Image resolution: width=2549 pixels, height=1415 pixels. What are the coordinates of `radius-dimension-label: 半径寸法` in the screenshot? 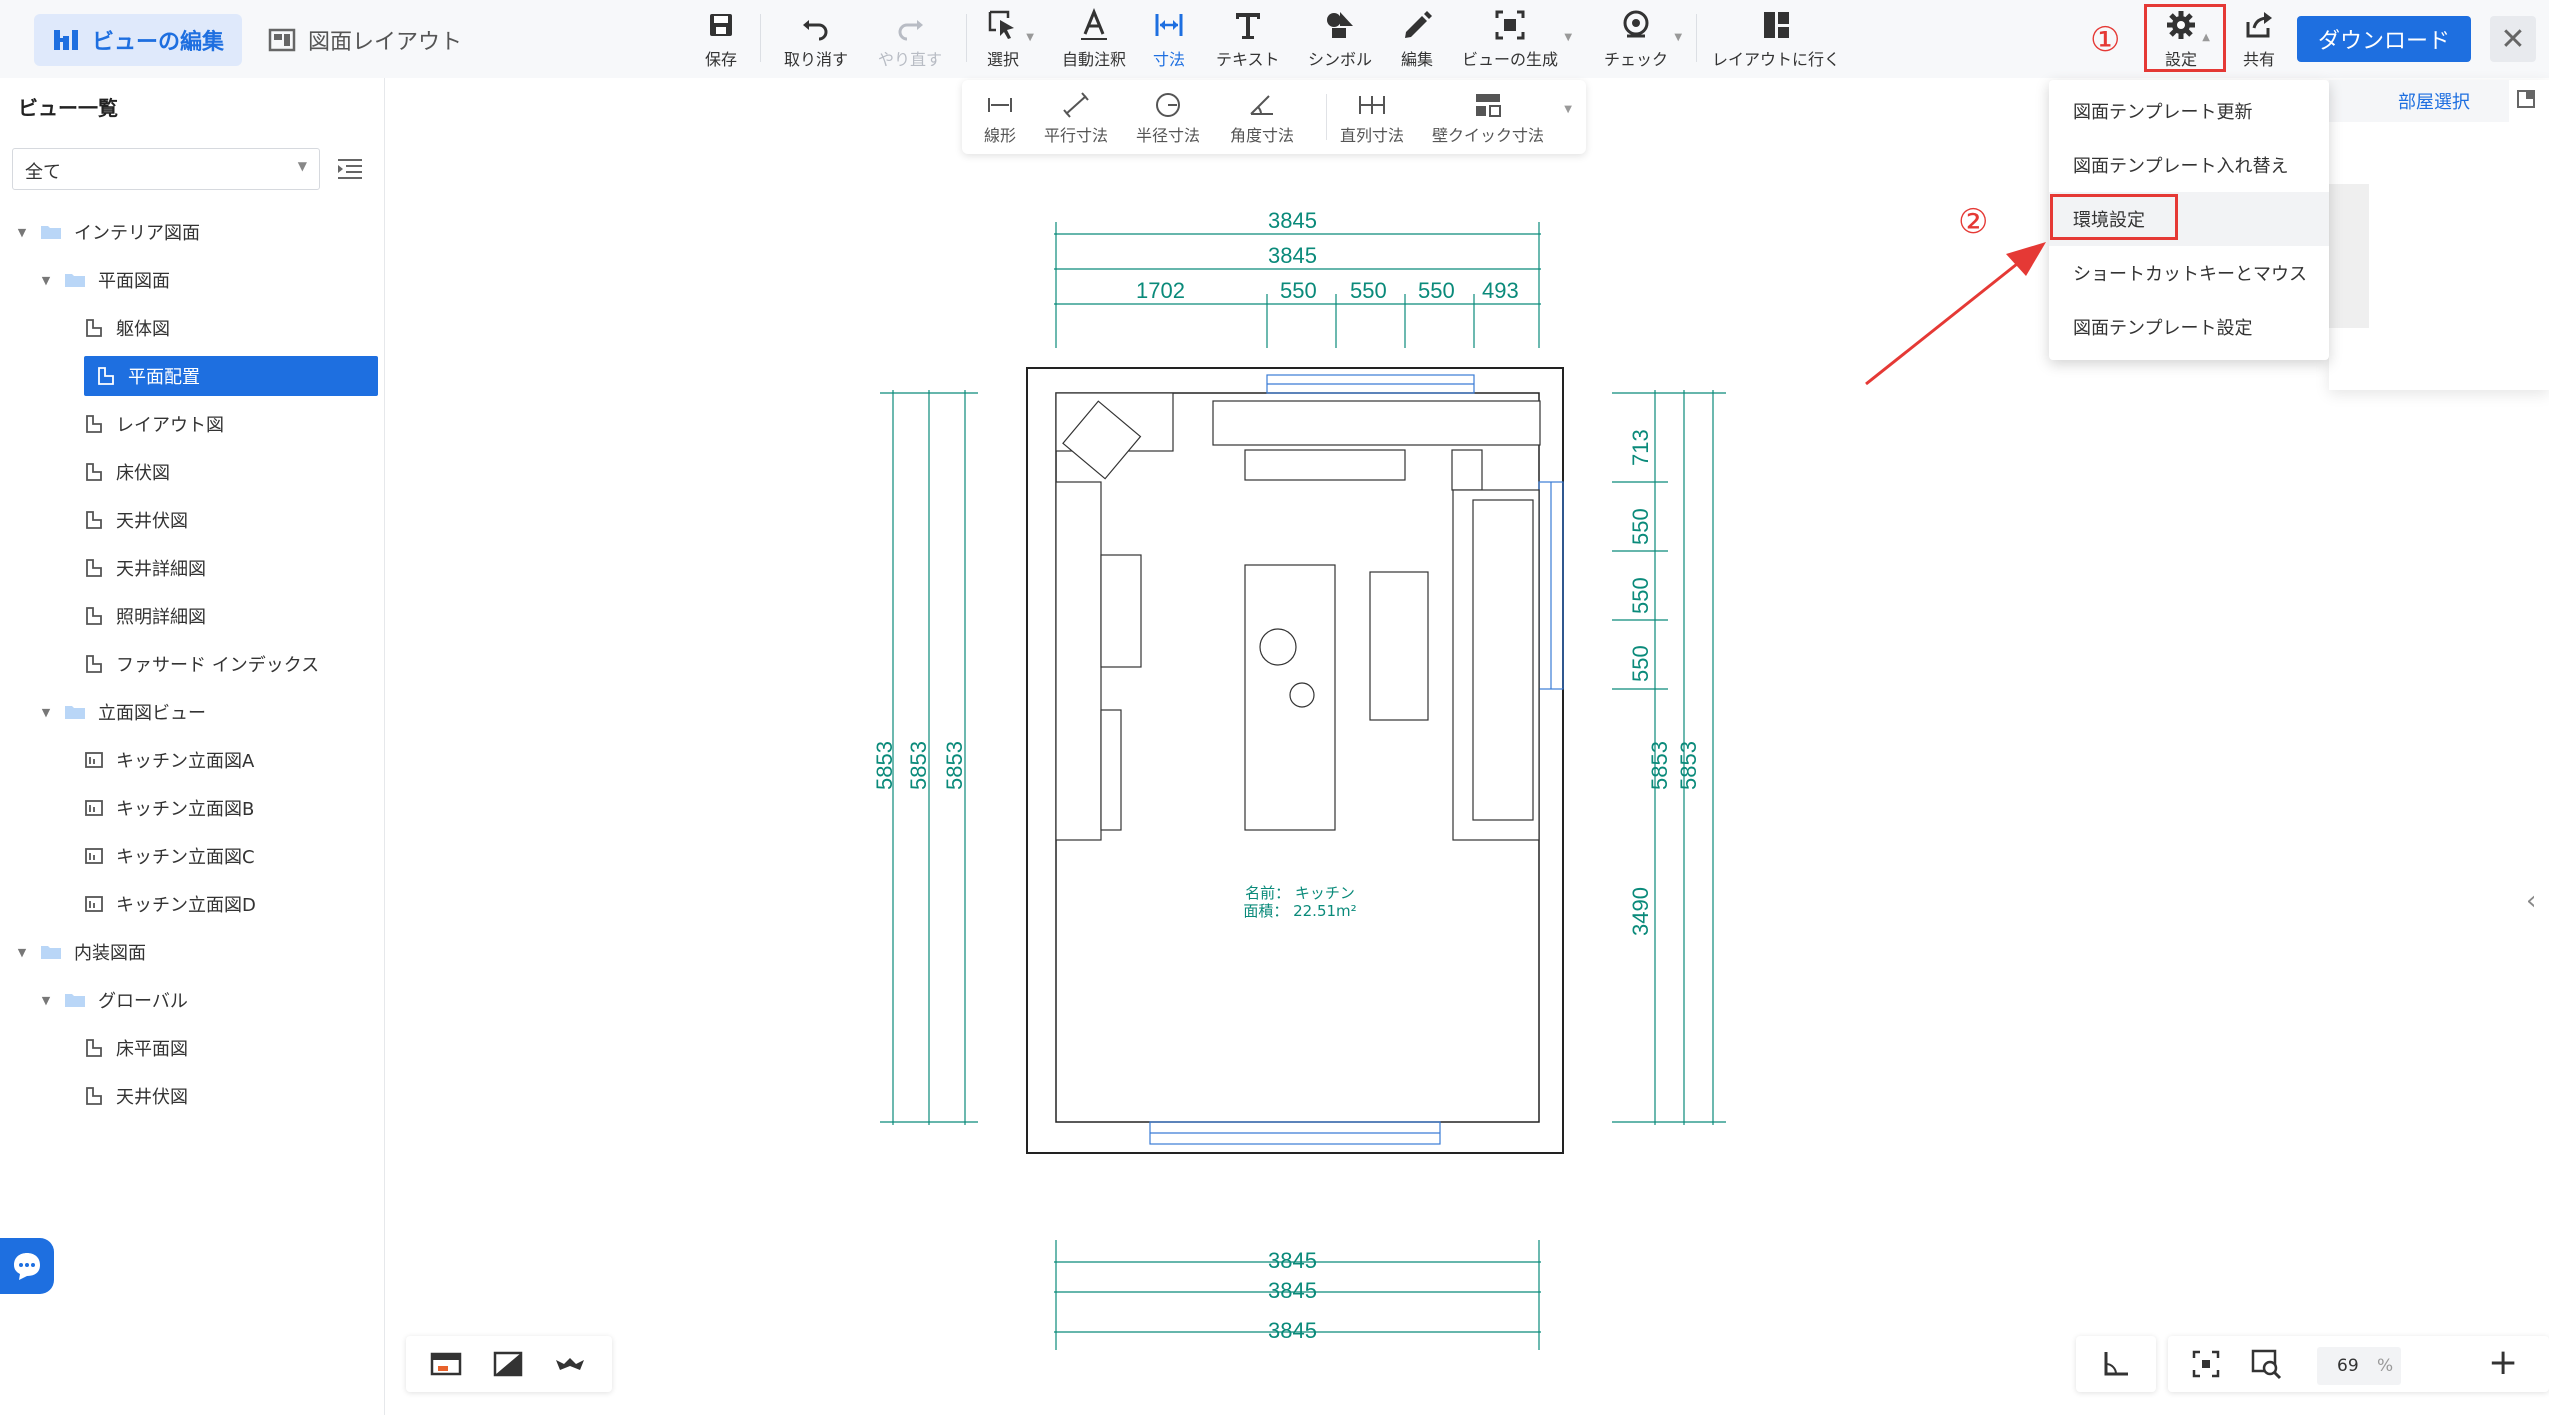 It's located at (1168, 135).